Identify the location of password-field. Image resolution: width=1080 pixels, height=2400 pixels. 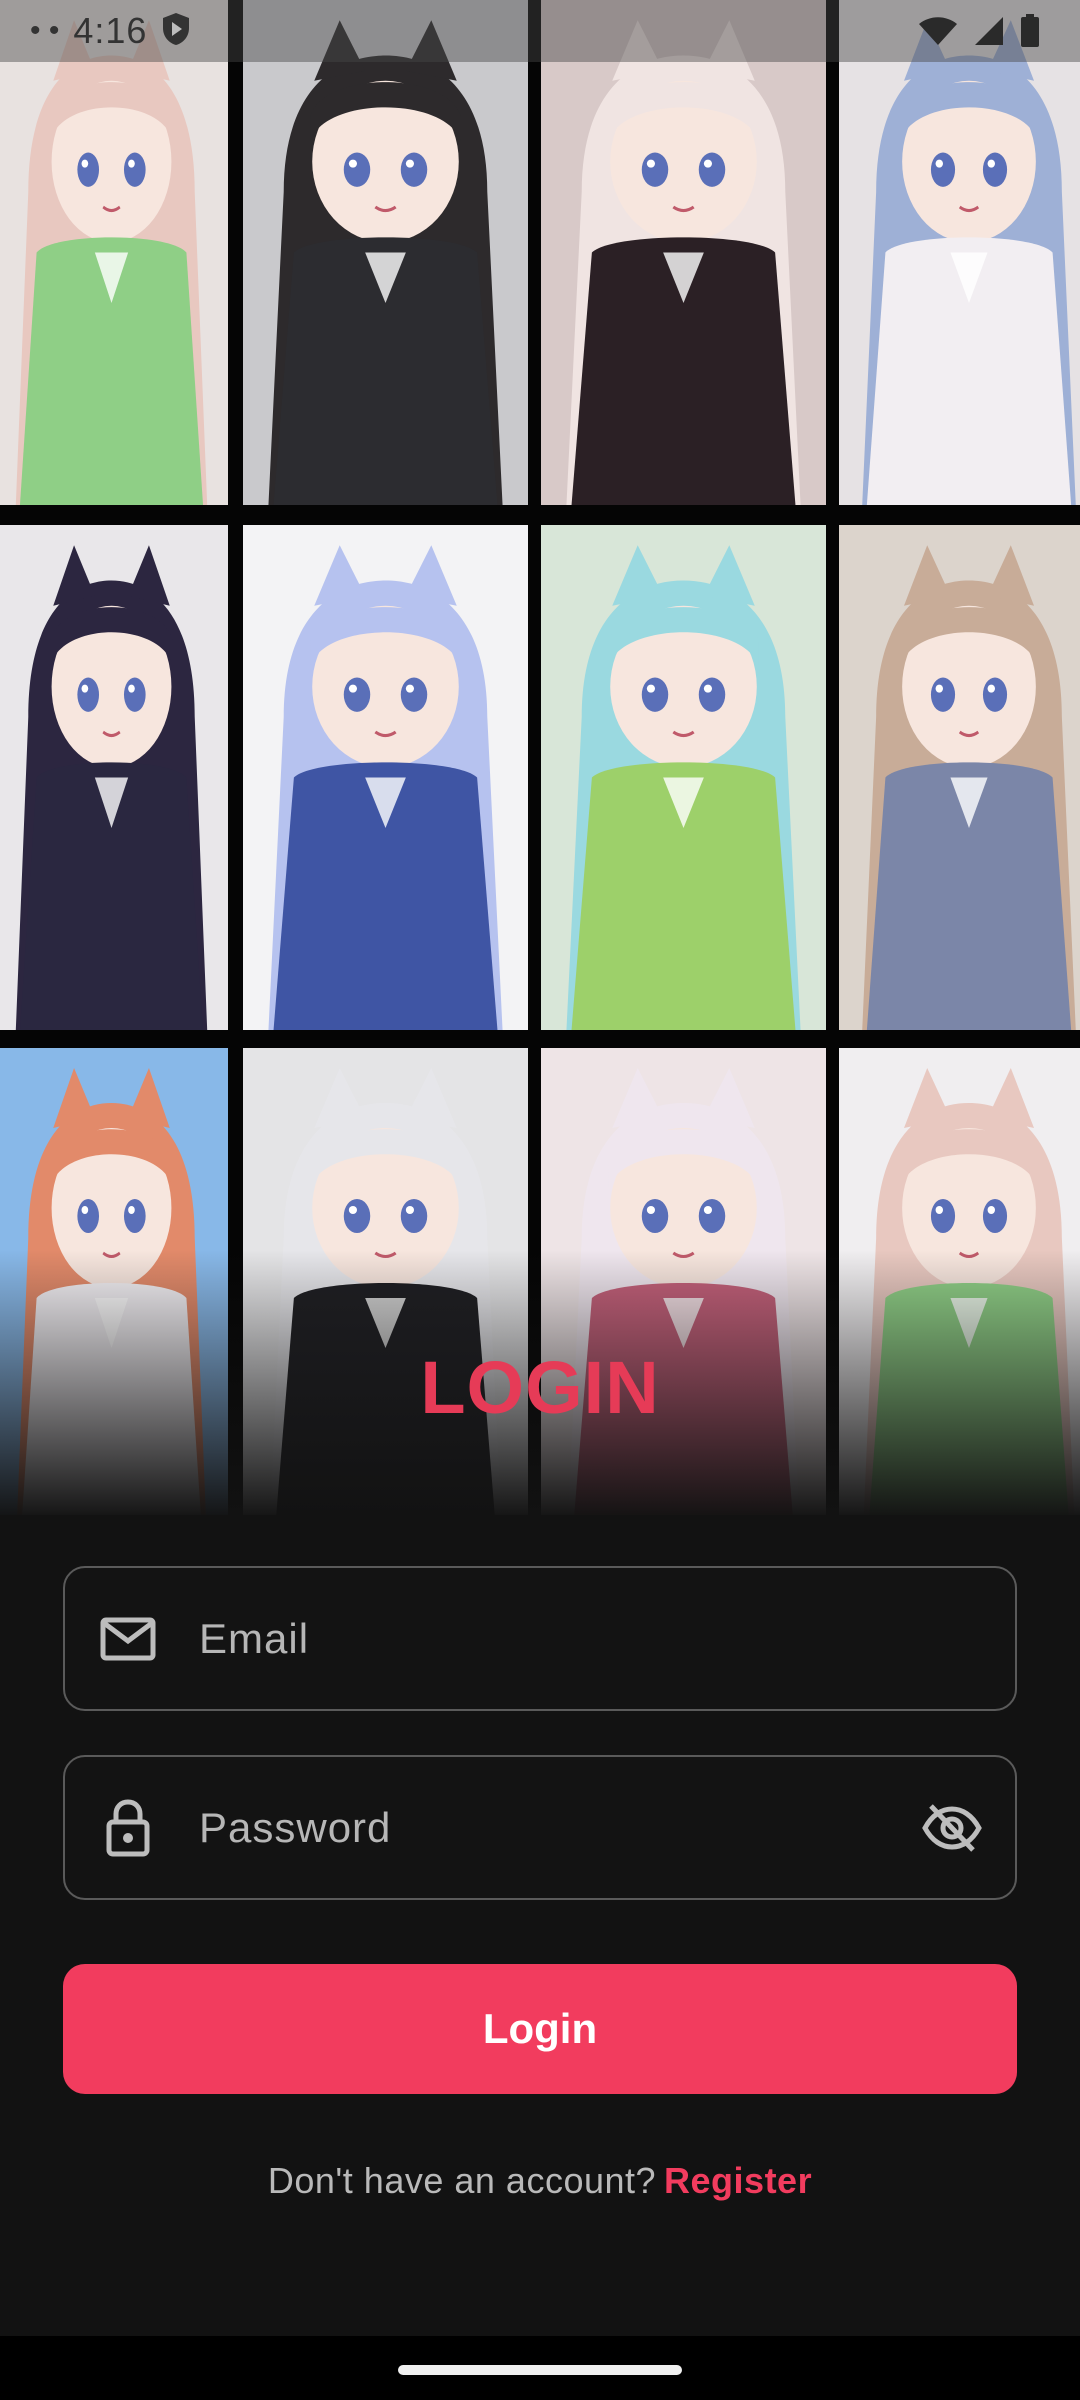
(540, 1827).